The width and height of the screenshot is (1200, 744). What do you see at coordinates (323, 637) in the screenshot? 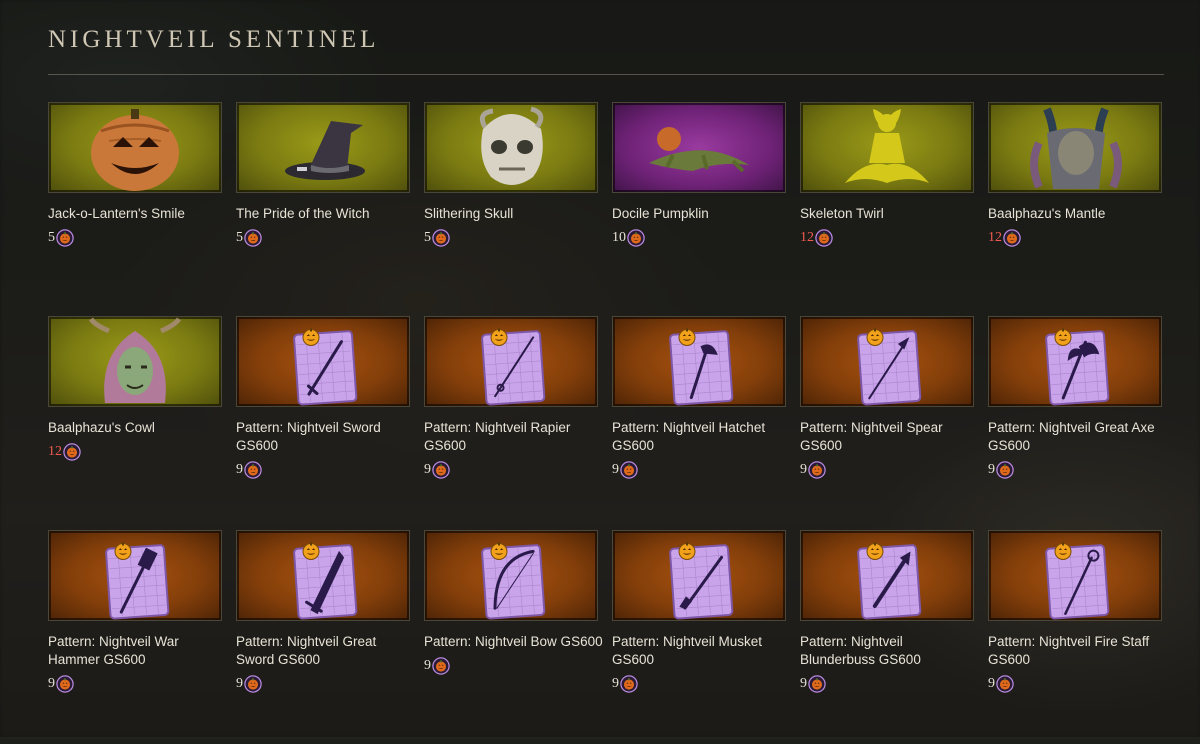
I see `store-item-card: Pattern: Nightveil Great Sword GS600 9` at bounding box center [323, 637].